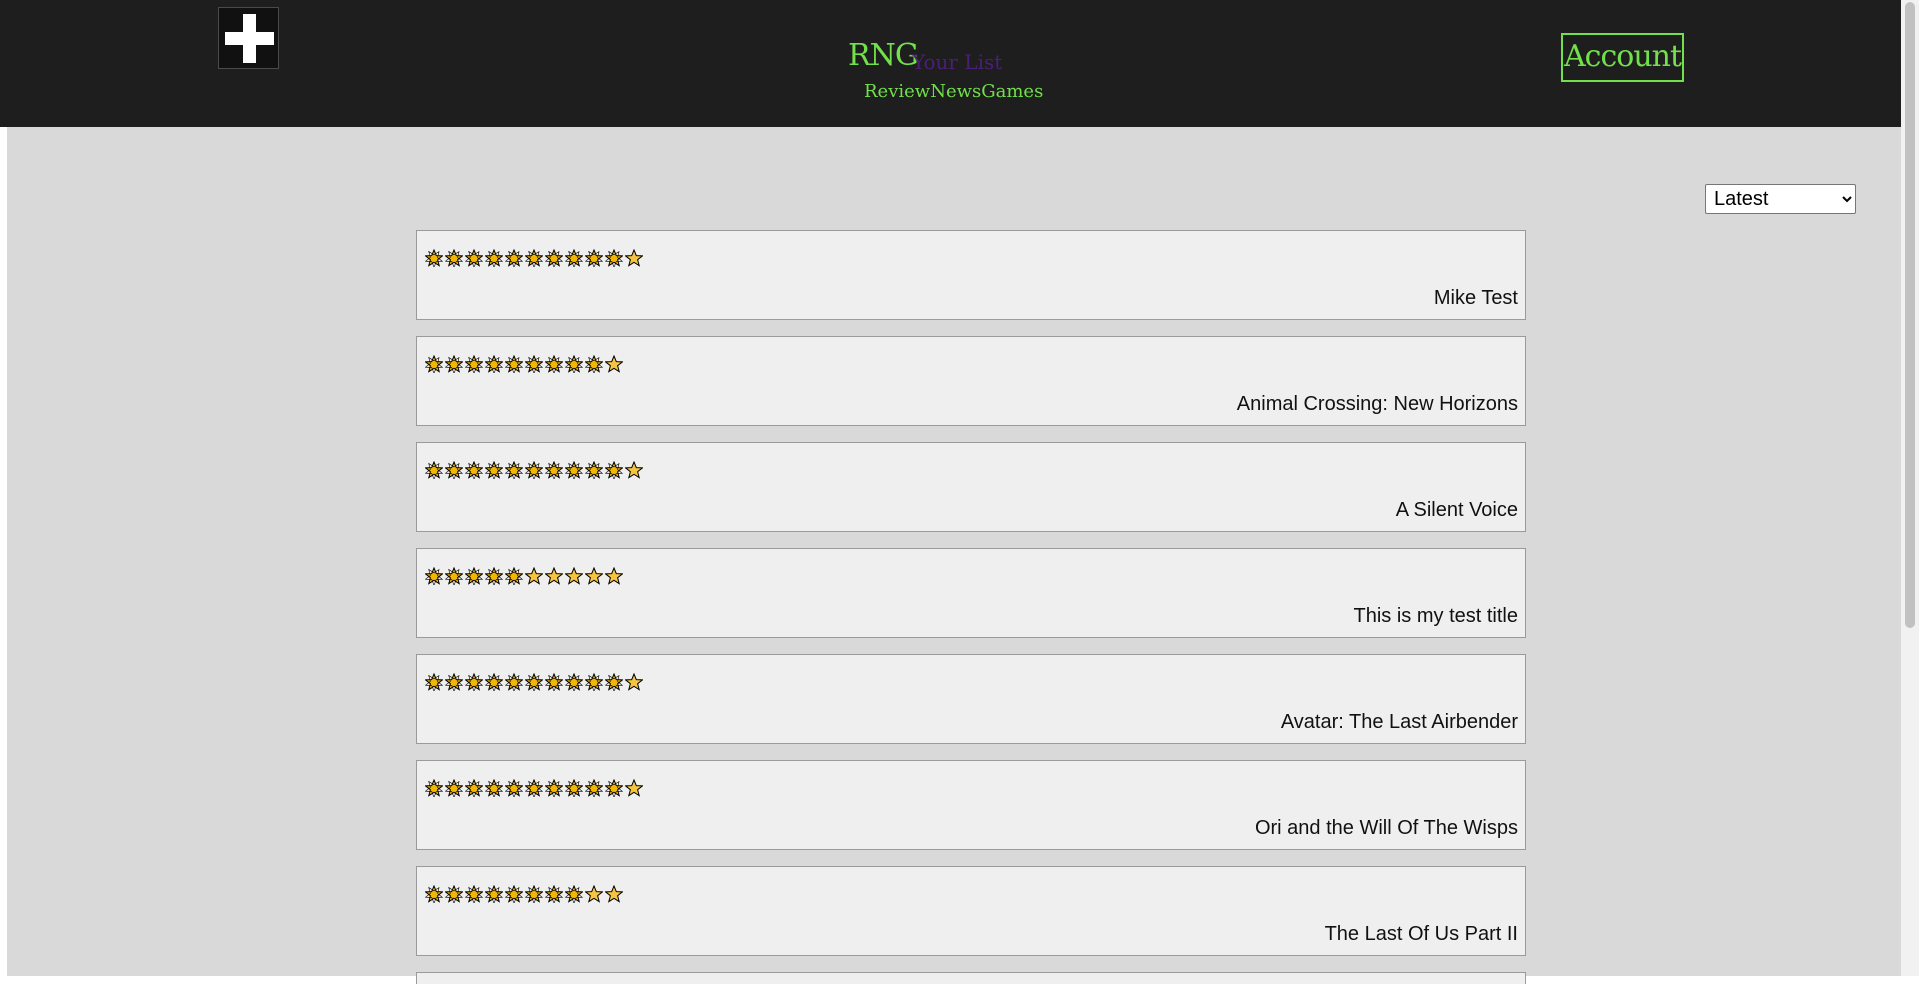 Image resolution: width=1919 pixels, height=984 pixels. What do you see at coordinates (971, 487) in the screenshot?
I see `review-card: A Silent Voice` at bounding box center [971, 487].